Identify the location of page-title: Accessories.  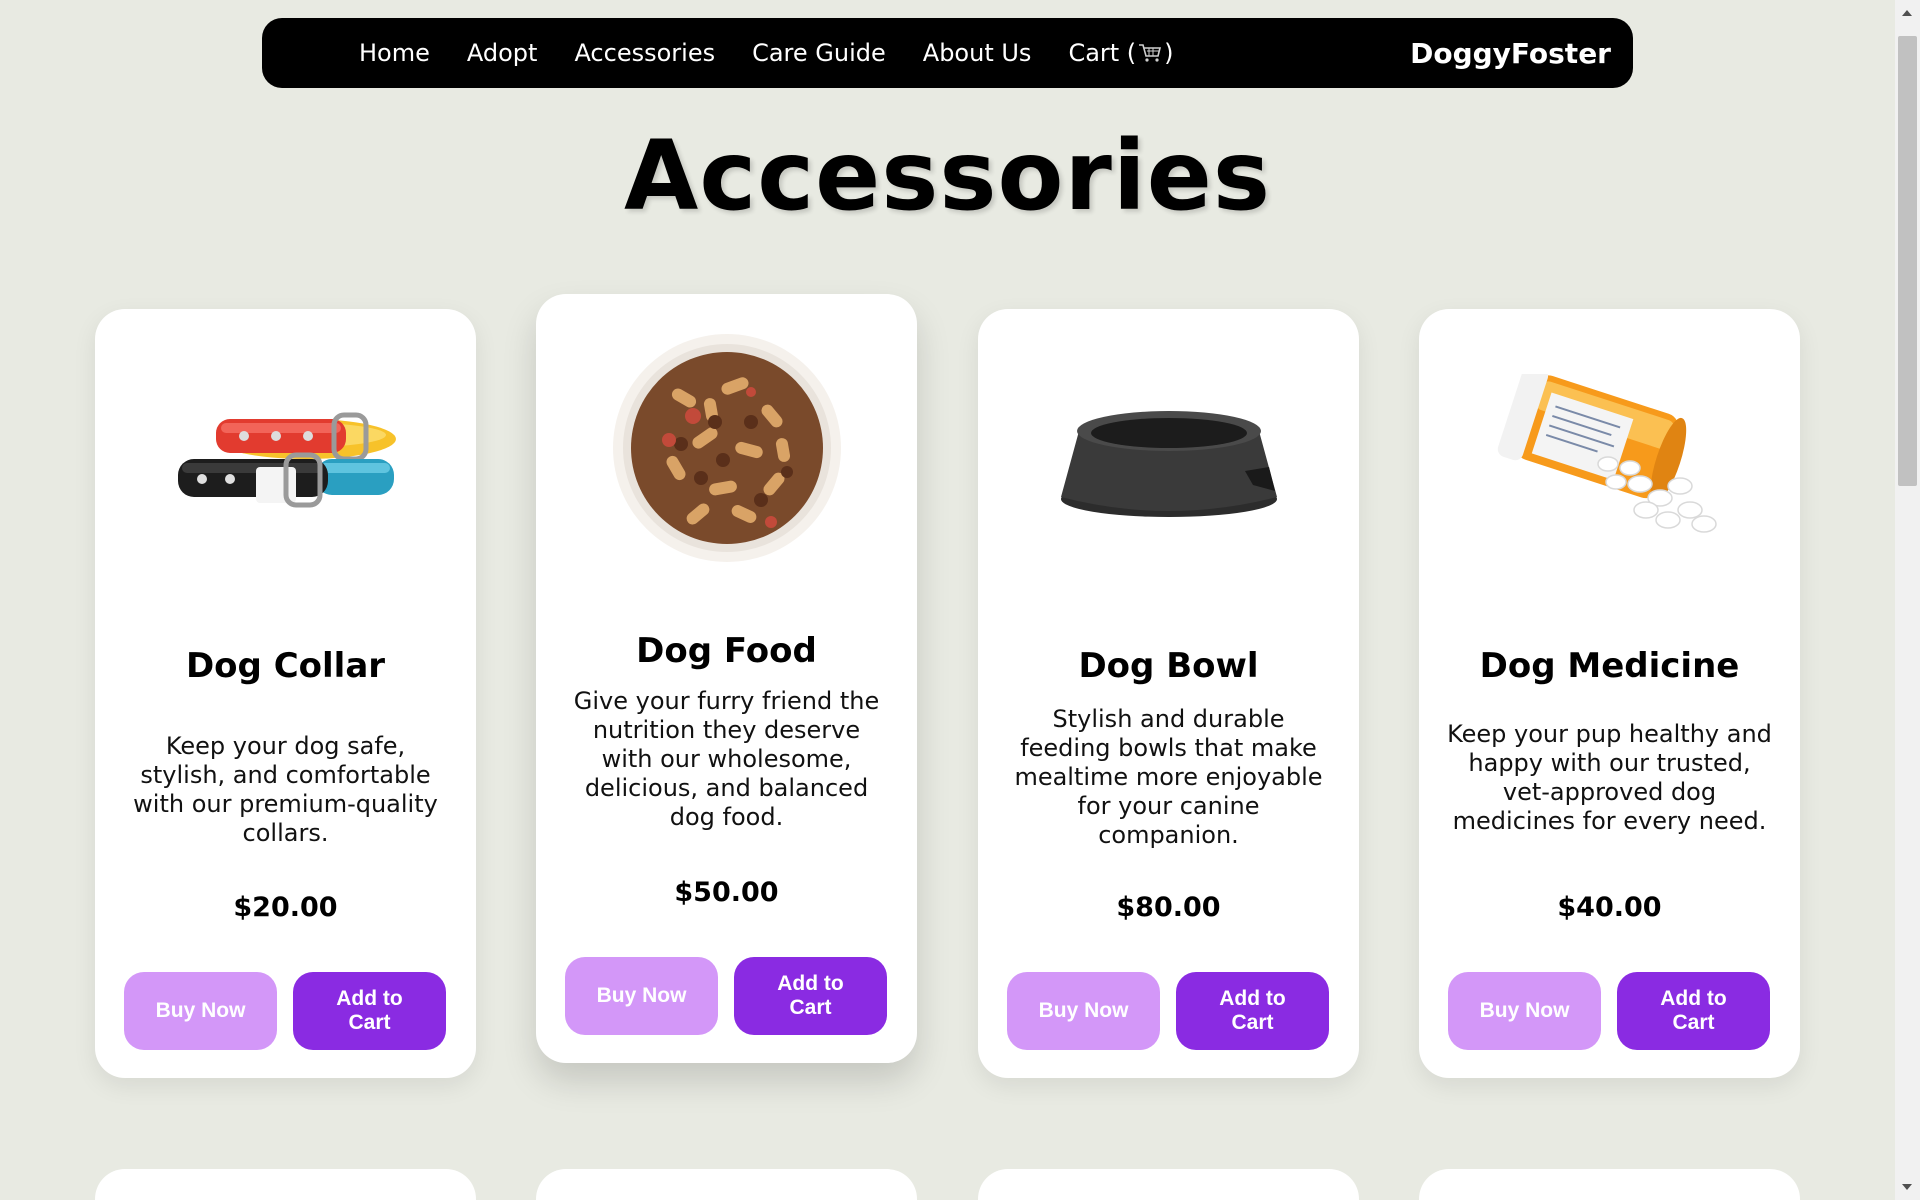
(947, 176).